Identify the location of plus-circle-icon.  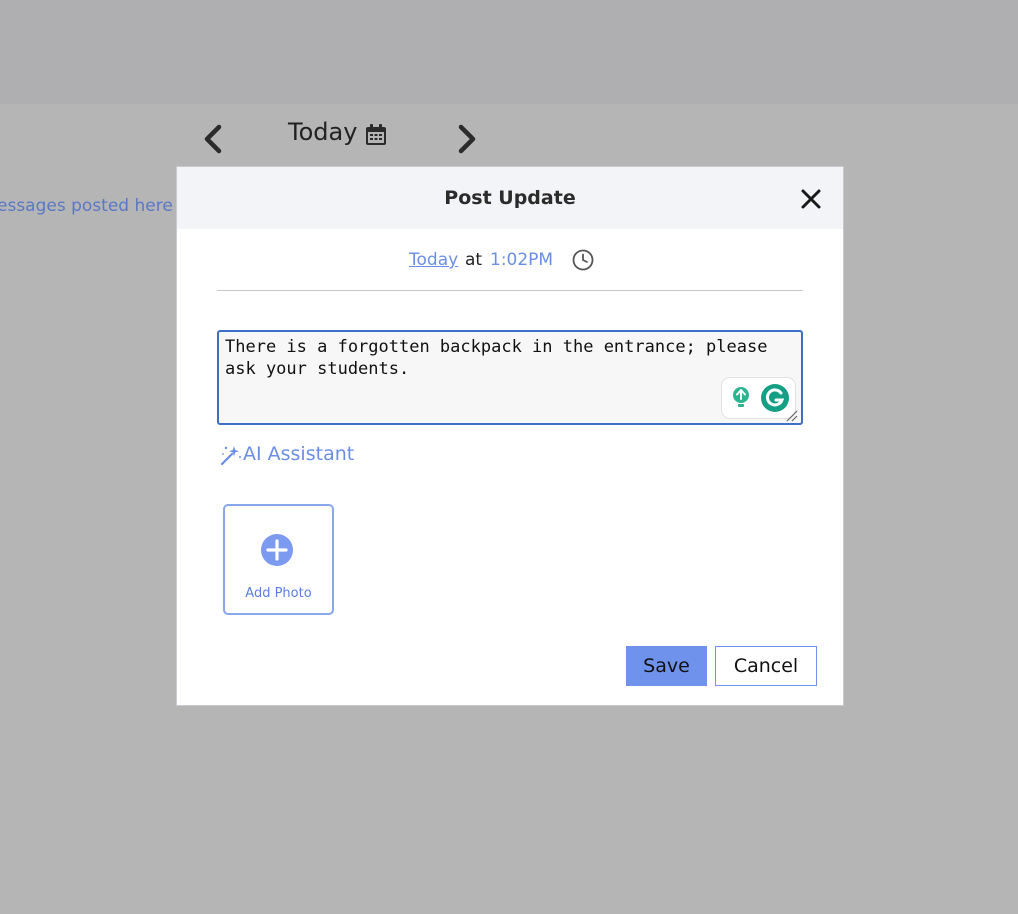
(277, 550).